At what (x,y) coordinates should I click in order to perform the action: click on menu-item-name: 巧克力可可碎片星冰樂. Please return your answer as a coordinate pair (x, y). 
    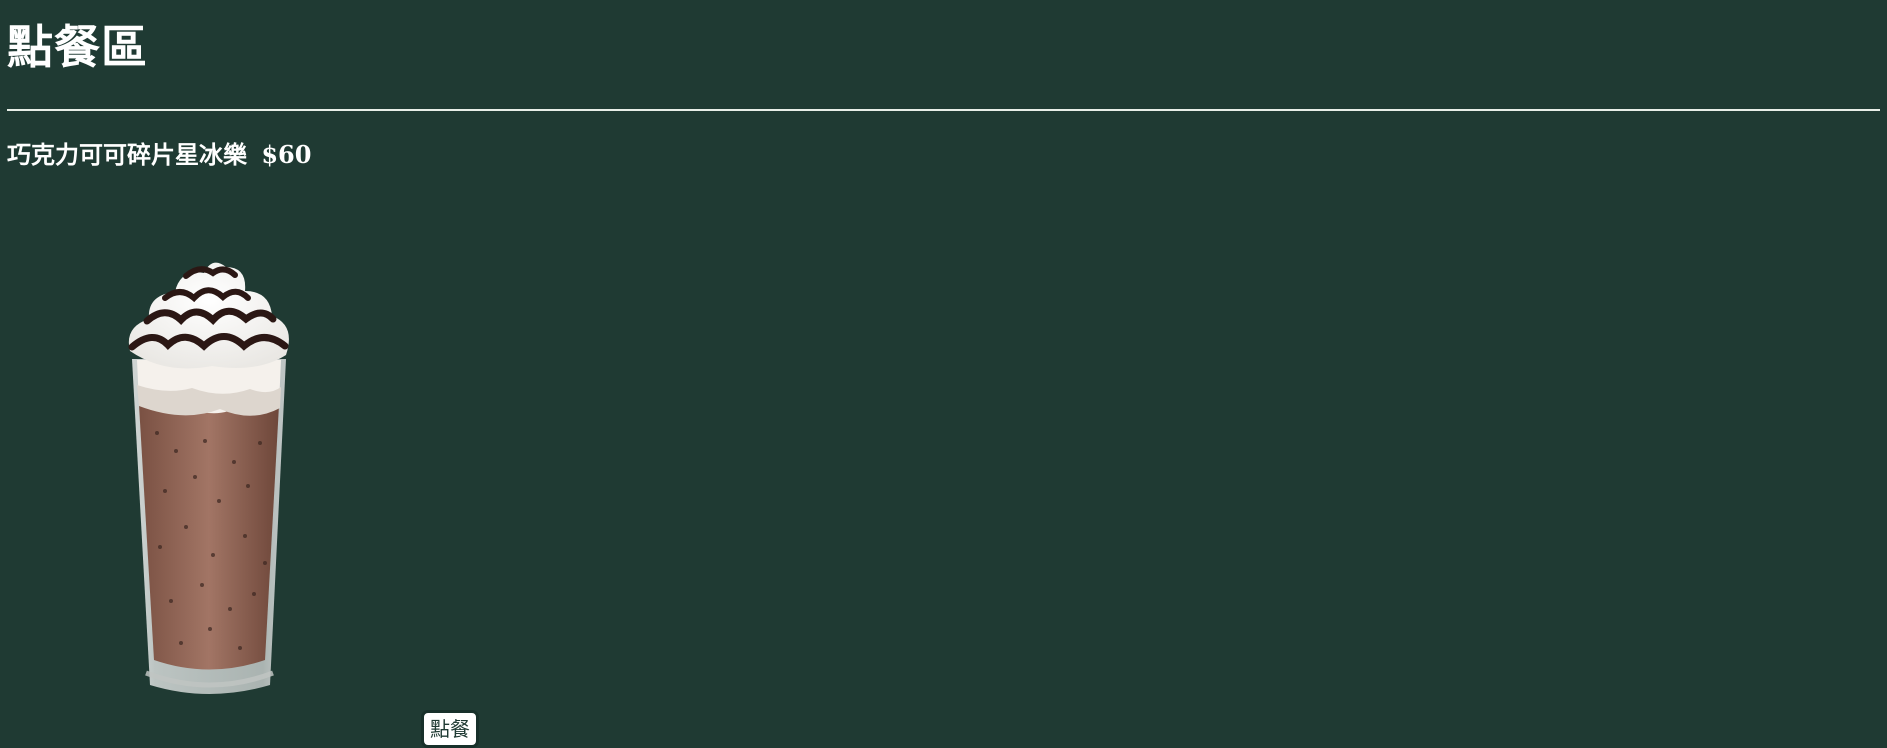
    Looking at the image, I should click on (127, 154).